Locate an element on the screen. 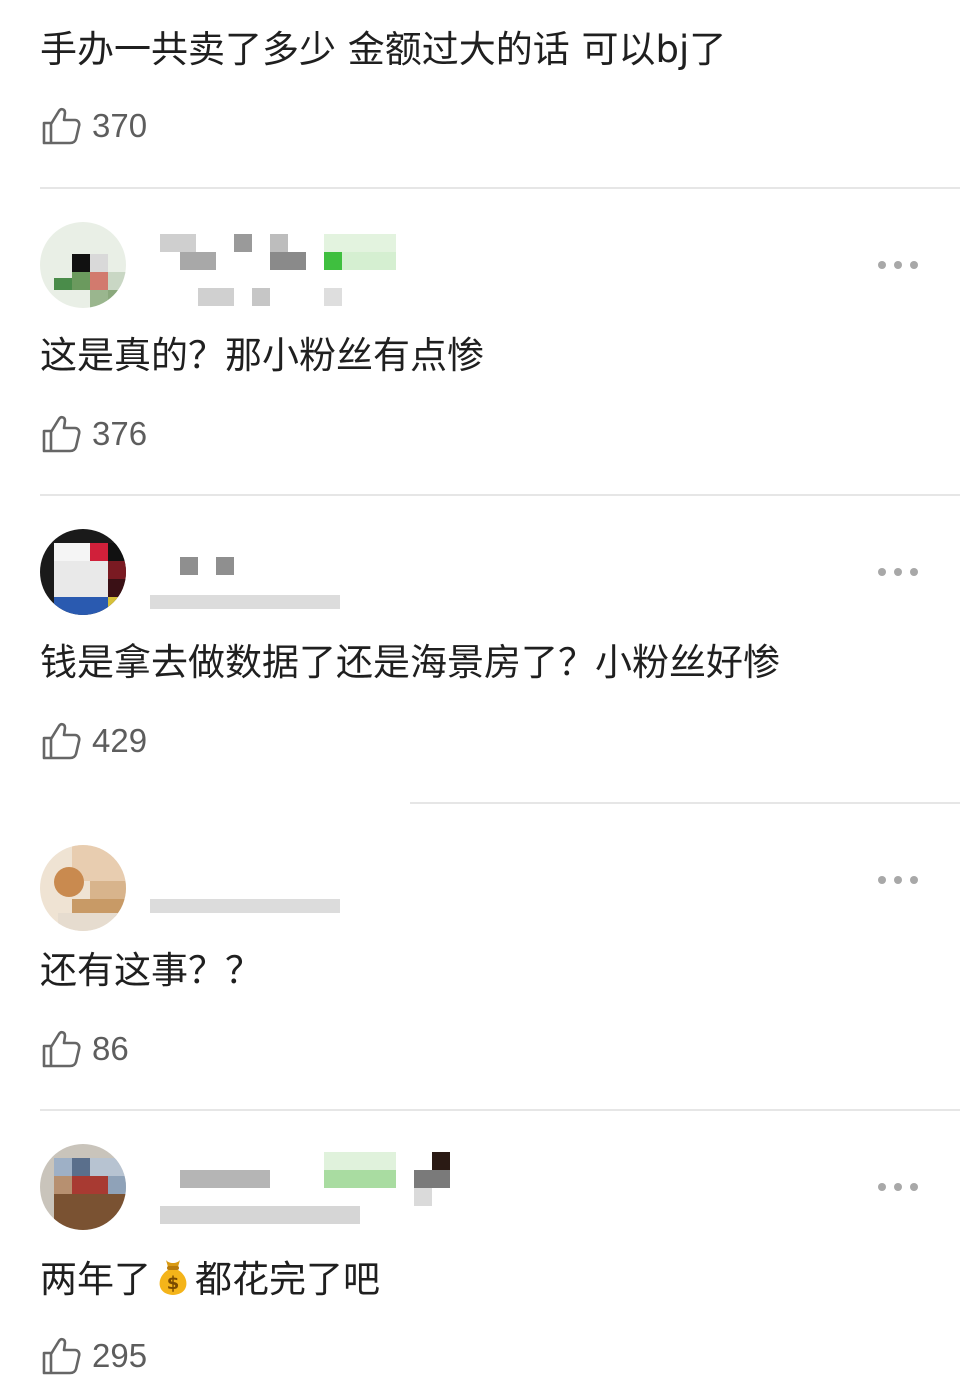  like-count: 295 is located at coordinates (120, 1355).